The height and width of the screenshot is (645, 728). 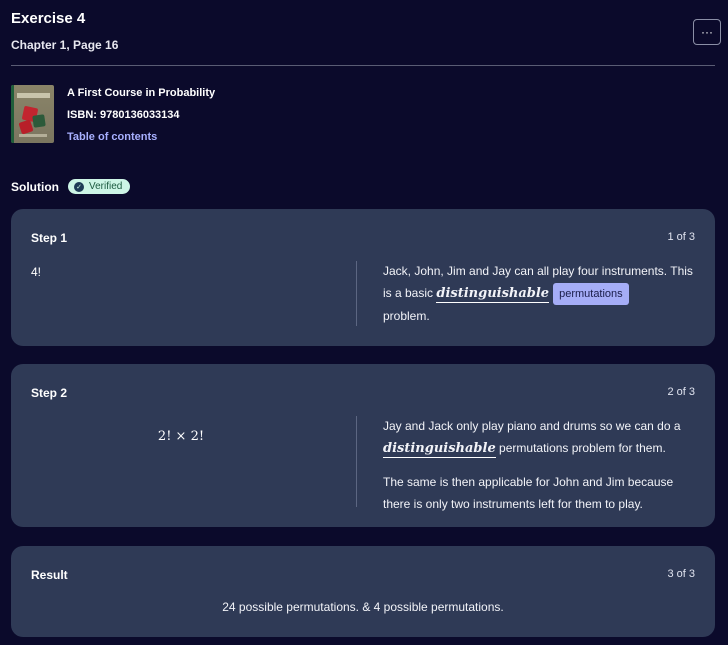 I want to click on exercise-header: Exercise 4 Chapter 1, Page 16 ···, so click(x=366, y=31).